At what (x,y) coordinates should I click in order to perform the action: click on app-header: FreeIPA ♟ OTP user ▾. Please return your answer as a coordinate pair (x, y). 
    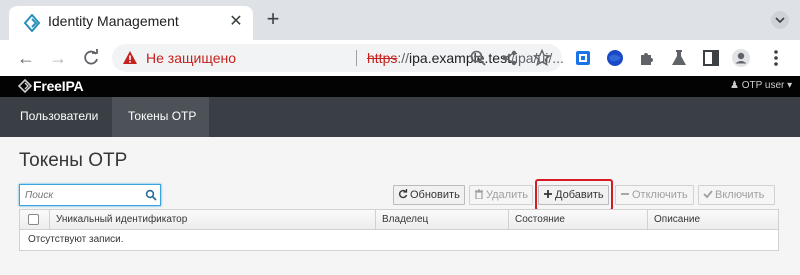
    Looking at the image, I should click on (400, 86).